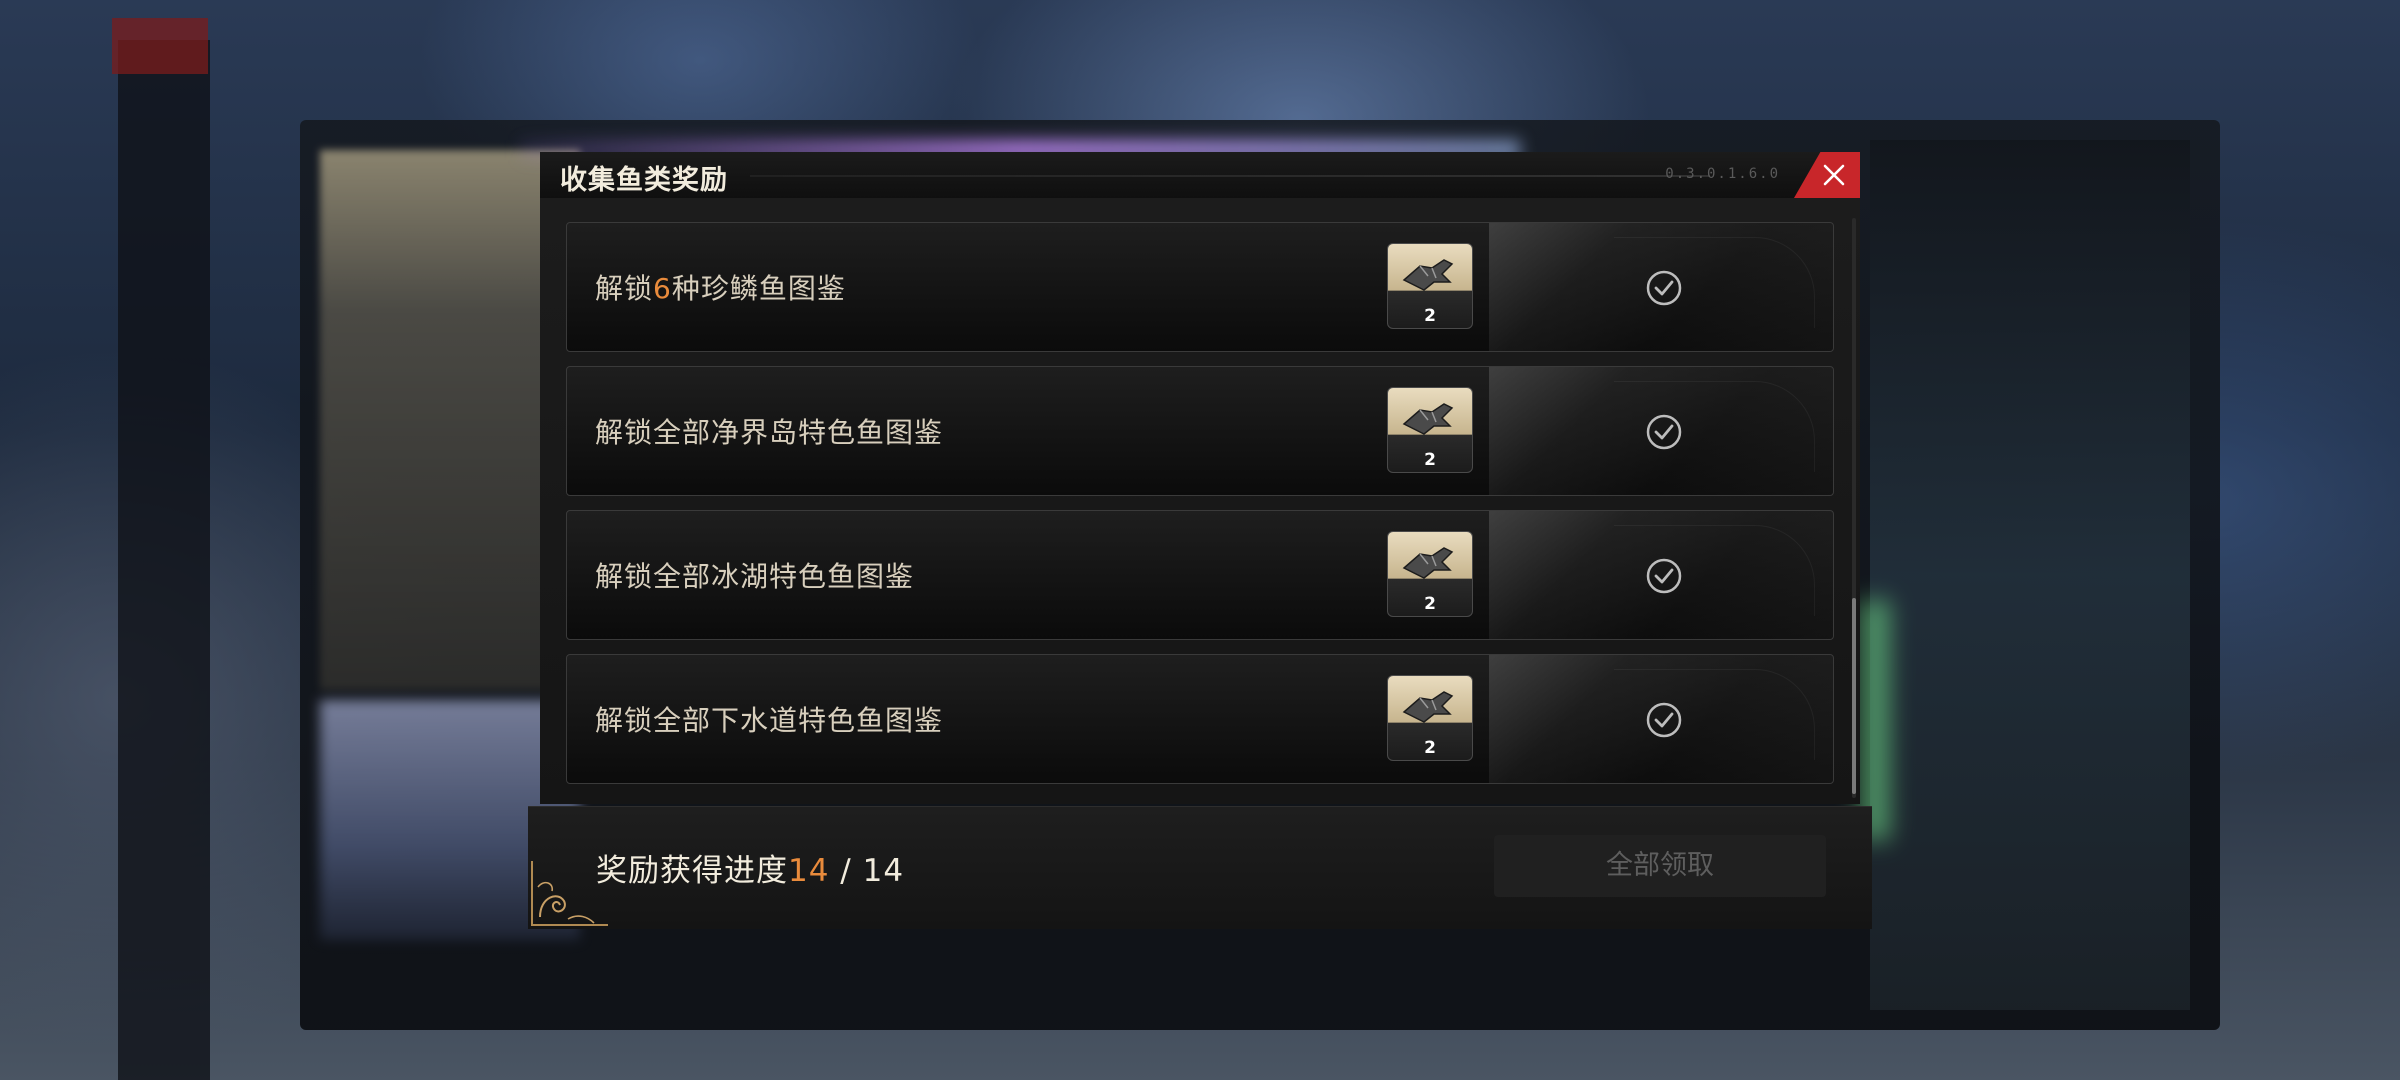  Describe the element at coordinates (769, 720) in the screenshot. I see `item-label: 解锁全部下水道特色鱼图鉴` at that location.